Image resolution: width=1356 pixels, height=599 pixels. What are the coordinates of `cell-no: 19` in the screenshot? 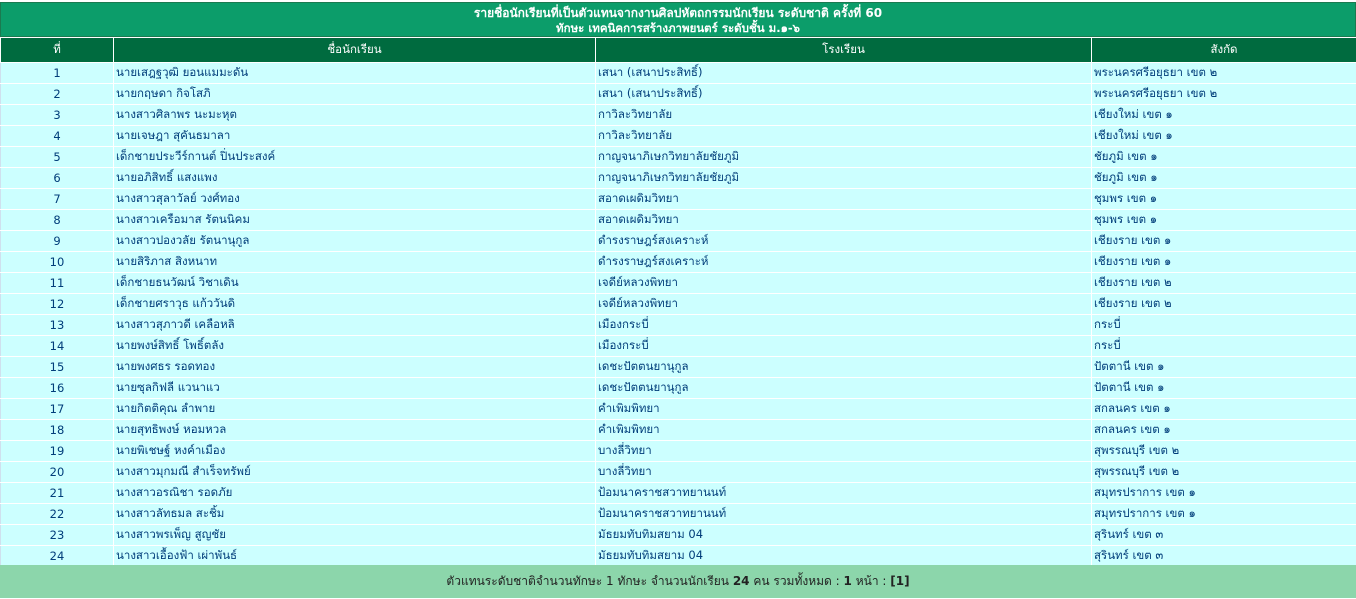 It's located at (57, 451).